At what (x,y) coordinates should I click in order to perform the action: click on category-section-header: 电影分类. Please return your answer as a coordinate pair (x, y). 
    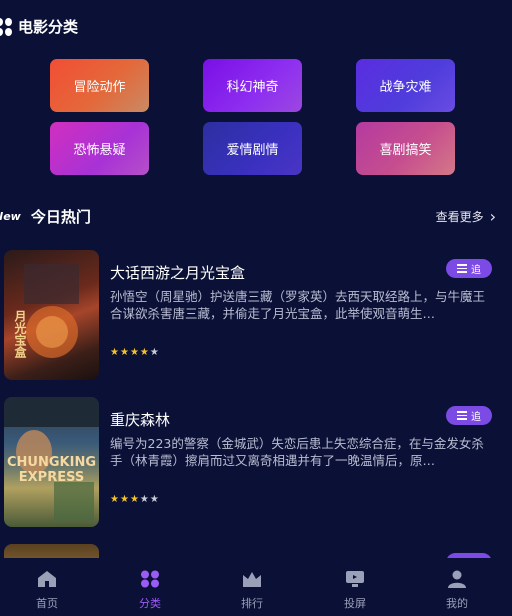
    Looking at the image, I should click on (39, 26).